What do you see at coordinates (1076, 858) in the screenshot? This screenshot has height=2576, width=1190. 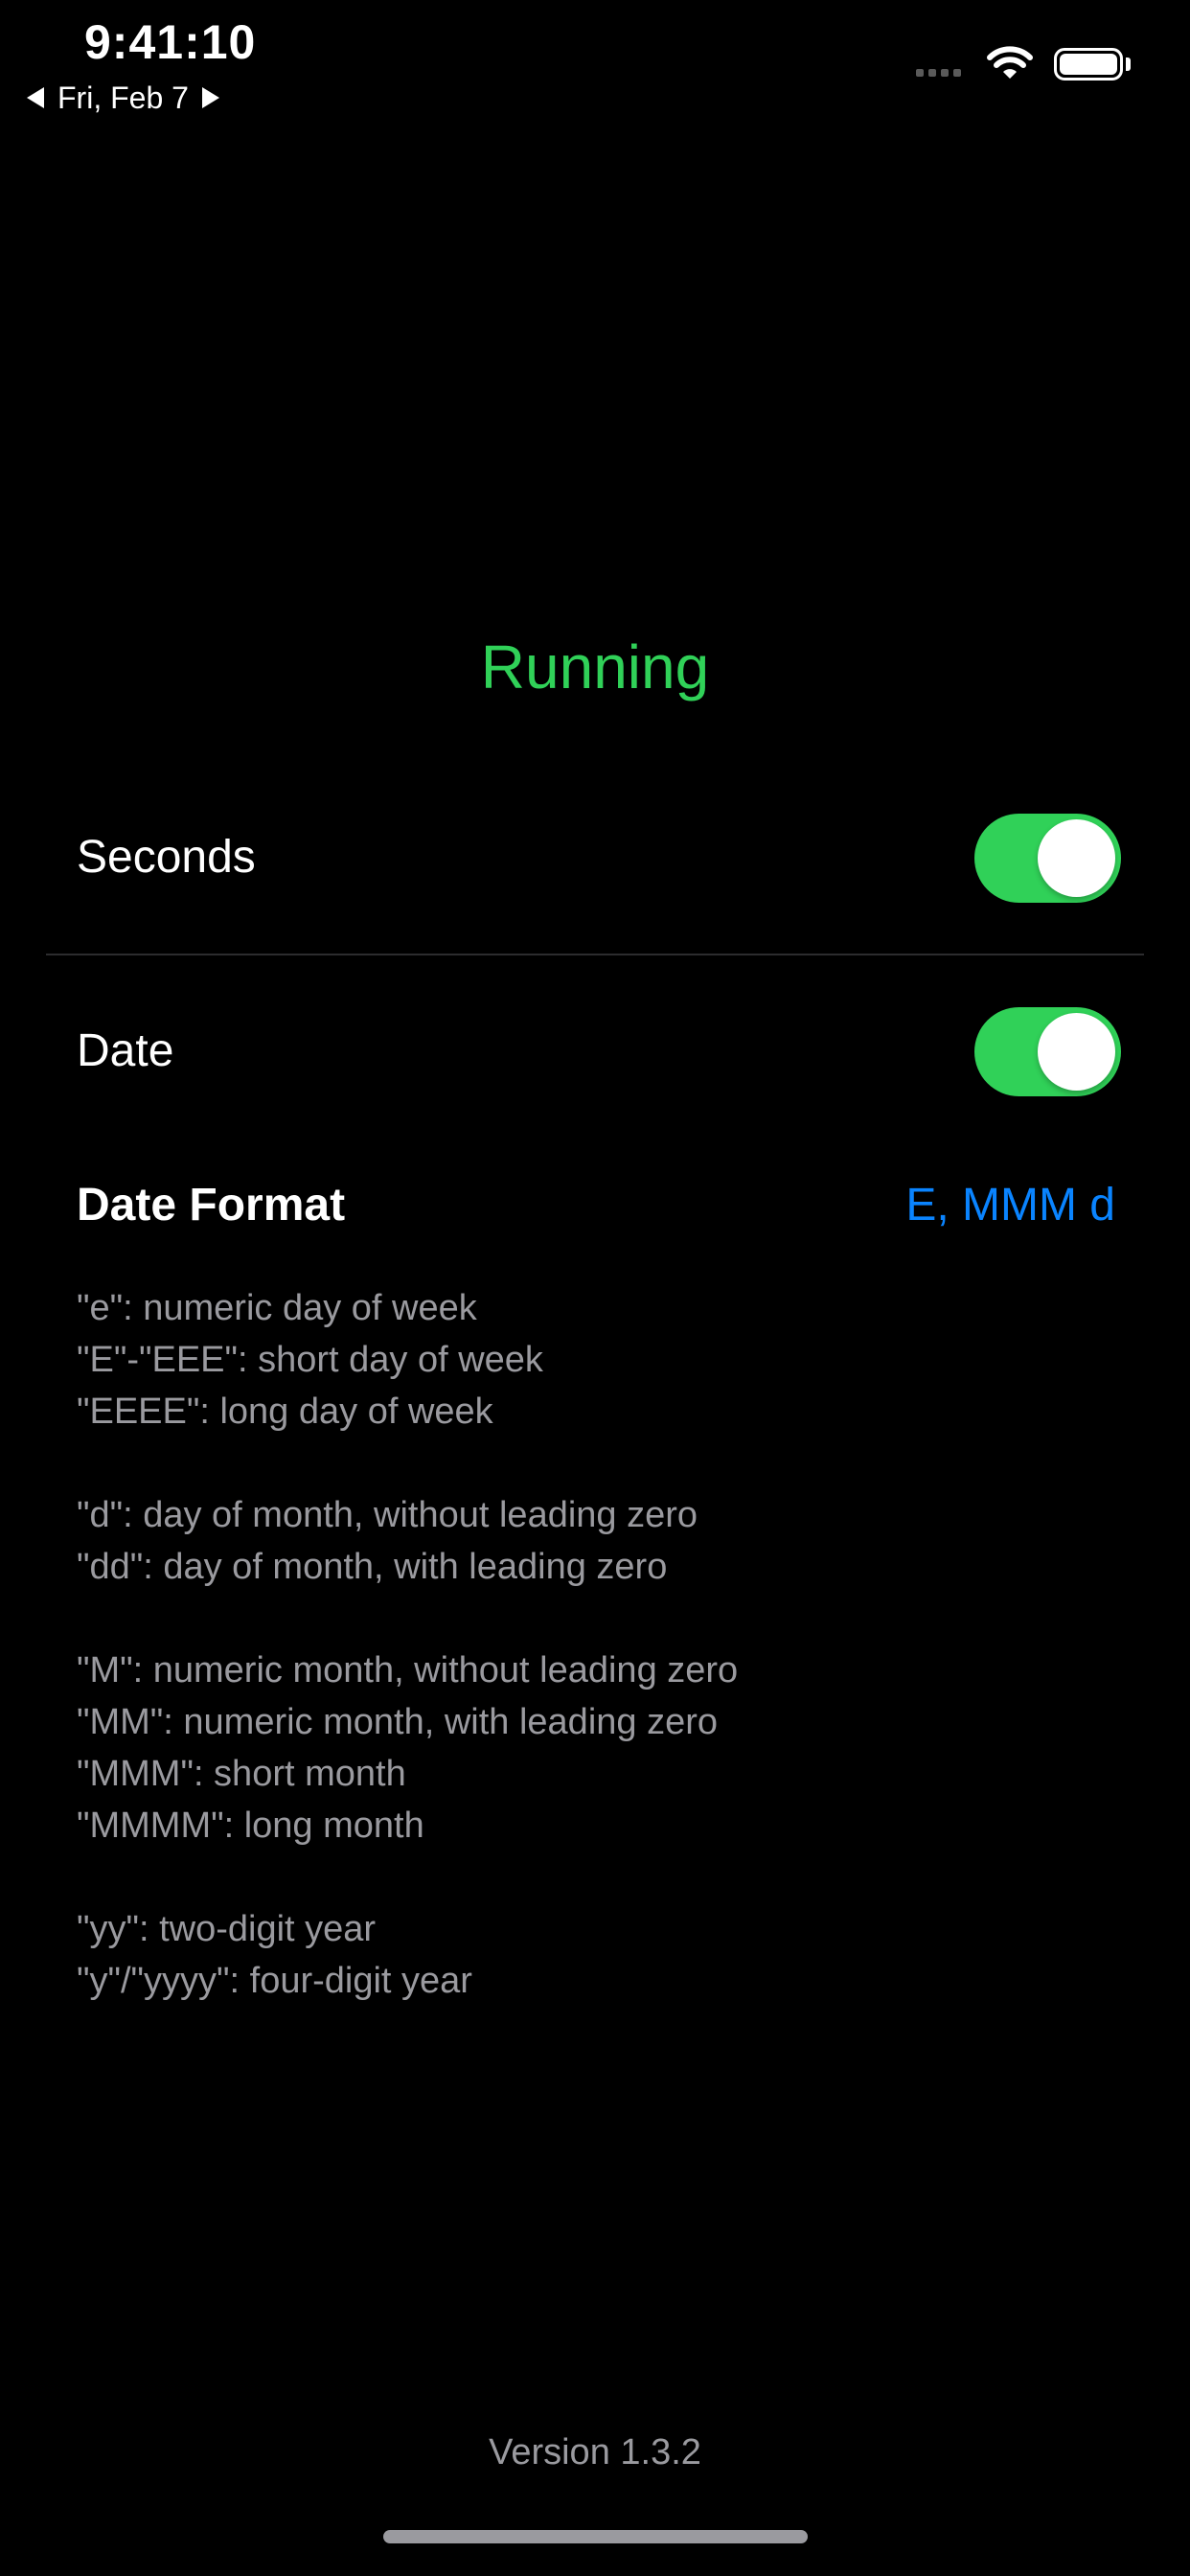 I see `seconds-toggle-knob` at bounding box center [1076, 858].